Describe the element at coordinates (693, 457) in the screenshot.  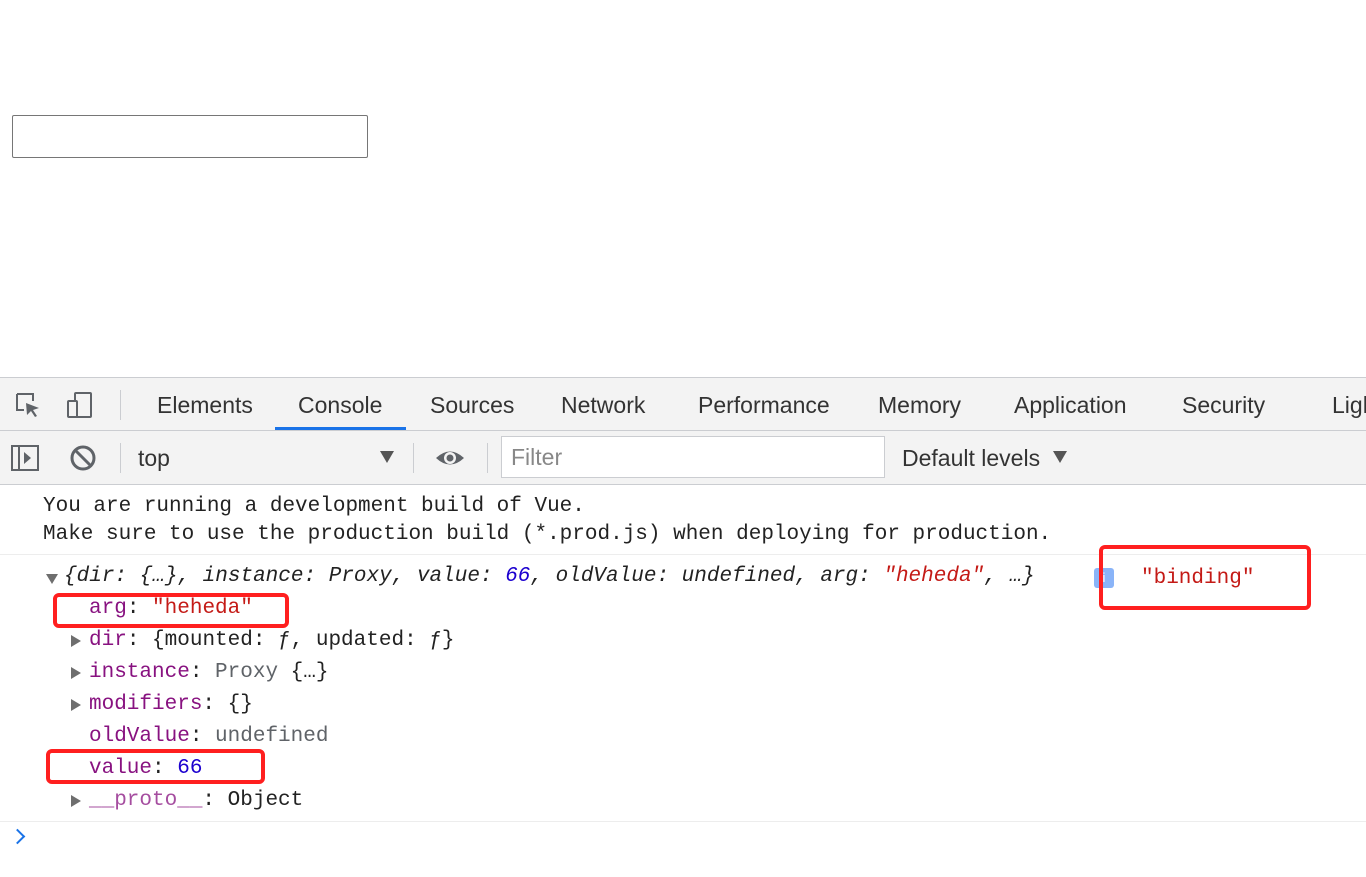
I see `filter-input` at that location.